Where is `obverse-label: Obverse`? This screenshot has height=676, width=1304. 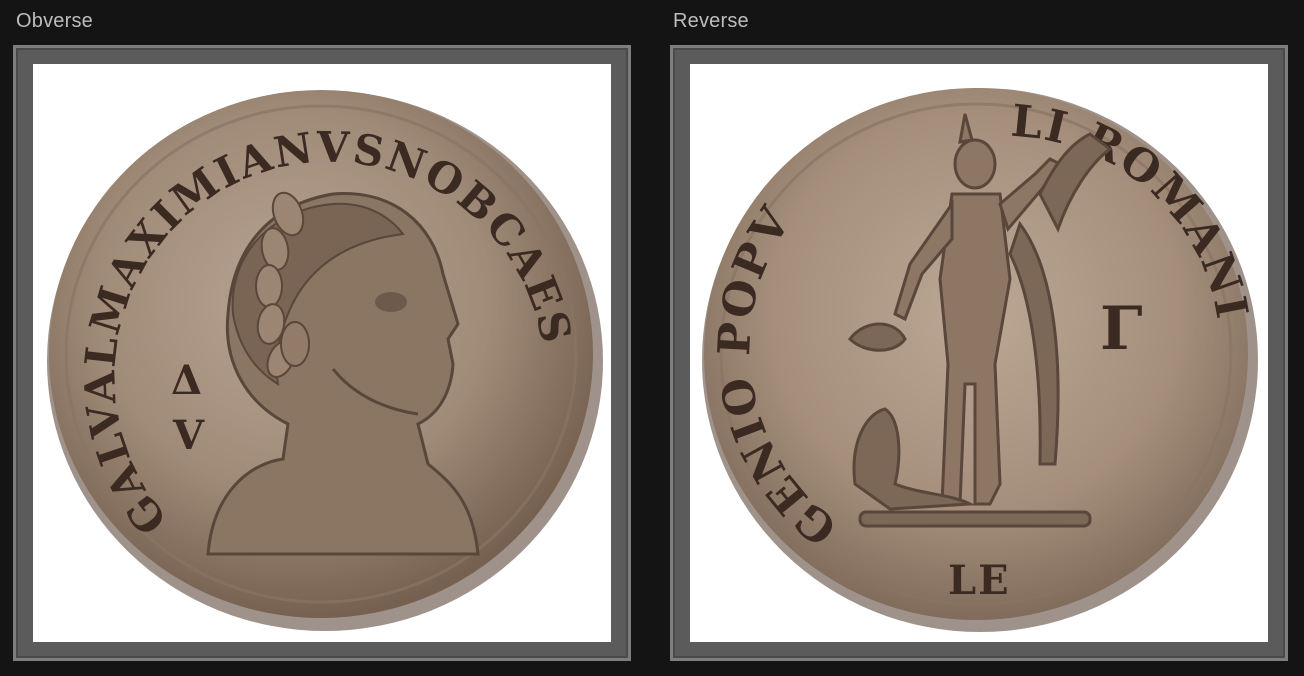
obverse-label: Obverse is located at coordinates (54, 21).